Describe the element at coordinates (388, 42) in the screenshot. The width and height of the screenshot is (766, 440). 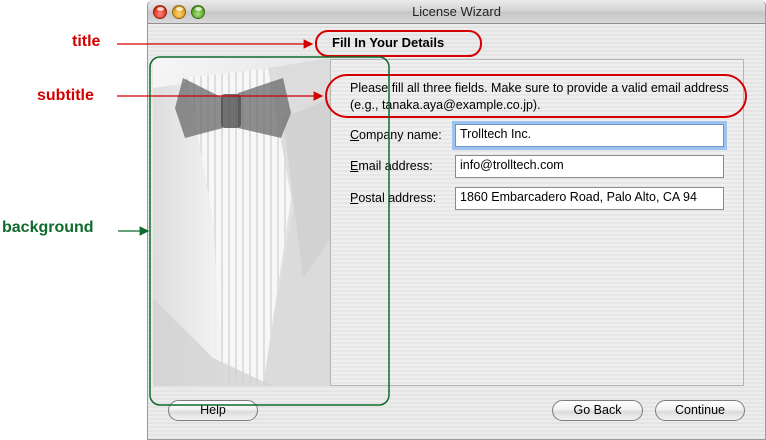
I see `page-title: Fill In Your Details` at that location.